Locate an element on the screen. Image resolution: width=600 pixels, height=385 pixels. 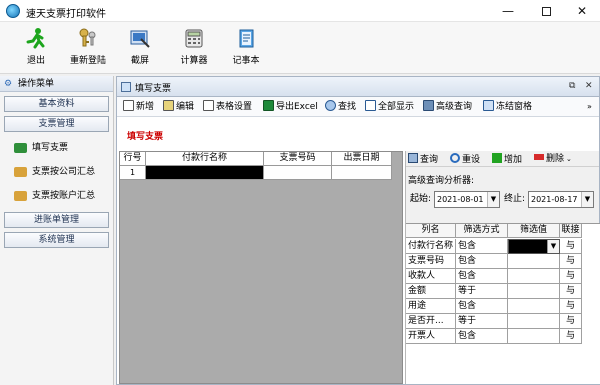
freeze-icon is located at coordinates (488, 105).